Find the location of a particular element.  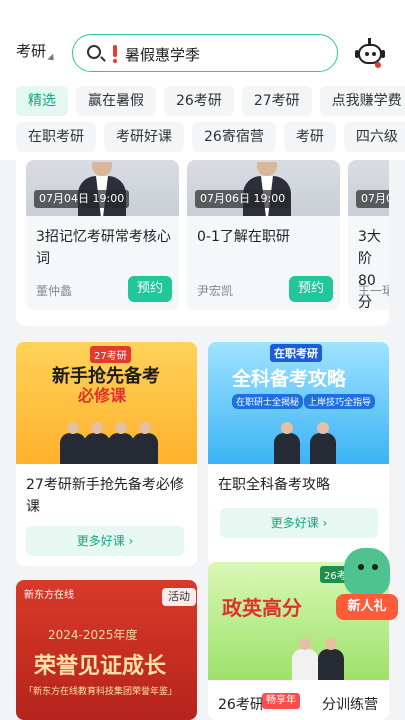

teacher-name: 尹宏凯 is located at coordinates (215, 291).